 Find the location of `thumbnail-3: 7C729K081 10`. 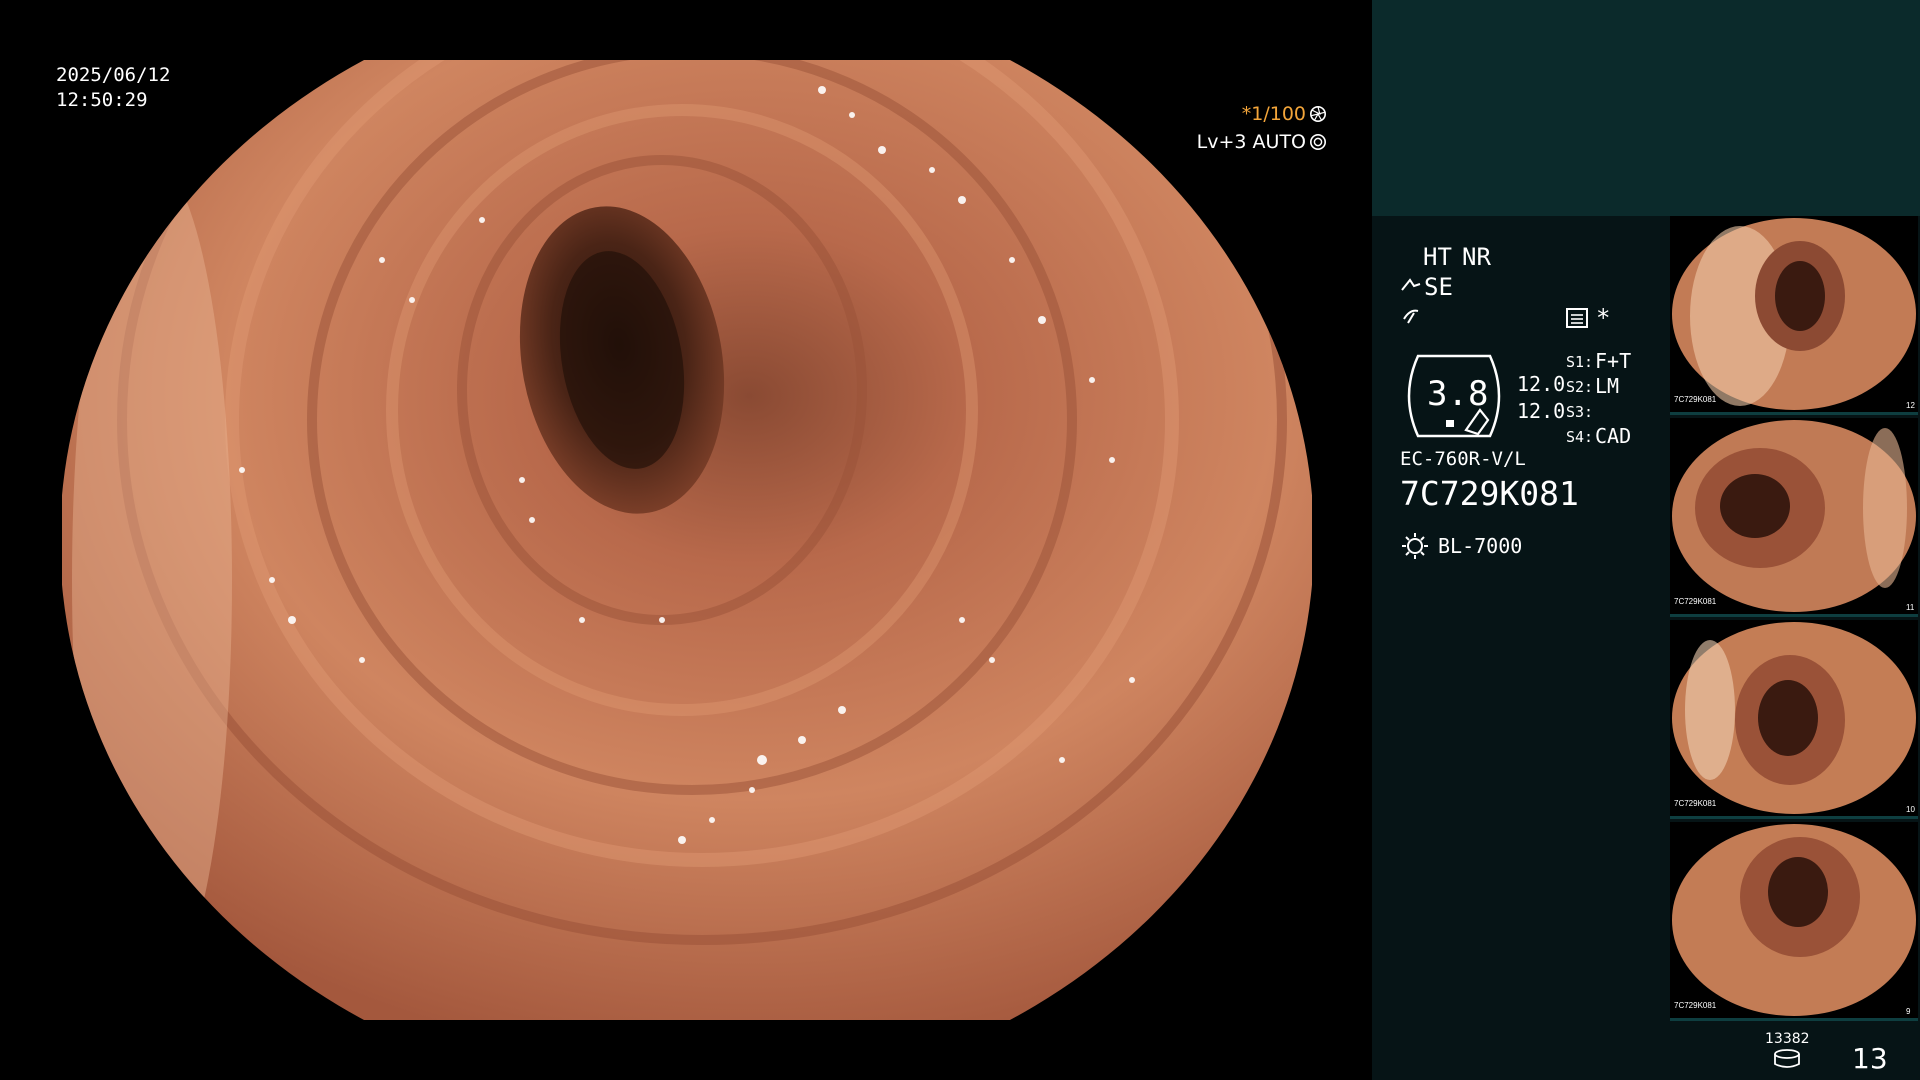

thumbnail-3: 7C729K081 10 is located at coordinates (1794, 719).